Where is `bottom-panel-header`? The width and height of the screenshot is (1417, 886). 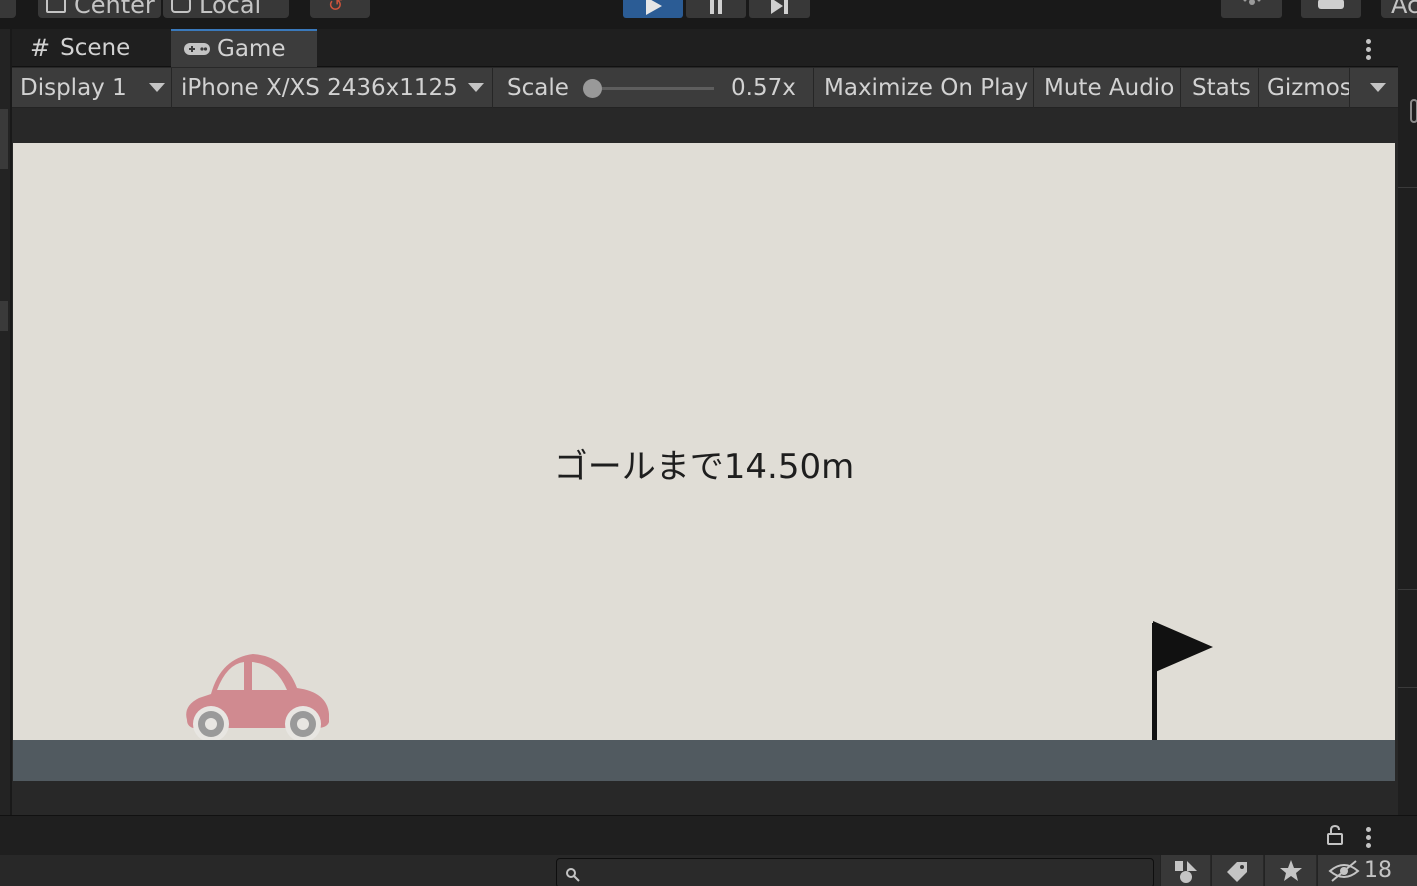 bottom-panel-header is located at coordinates (708, 835).